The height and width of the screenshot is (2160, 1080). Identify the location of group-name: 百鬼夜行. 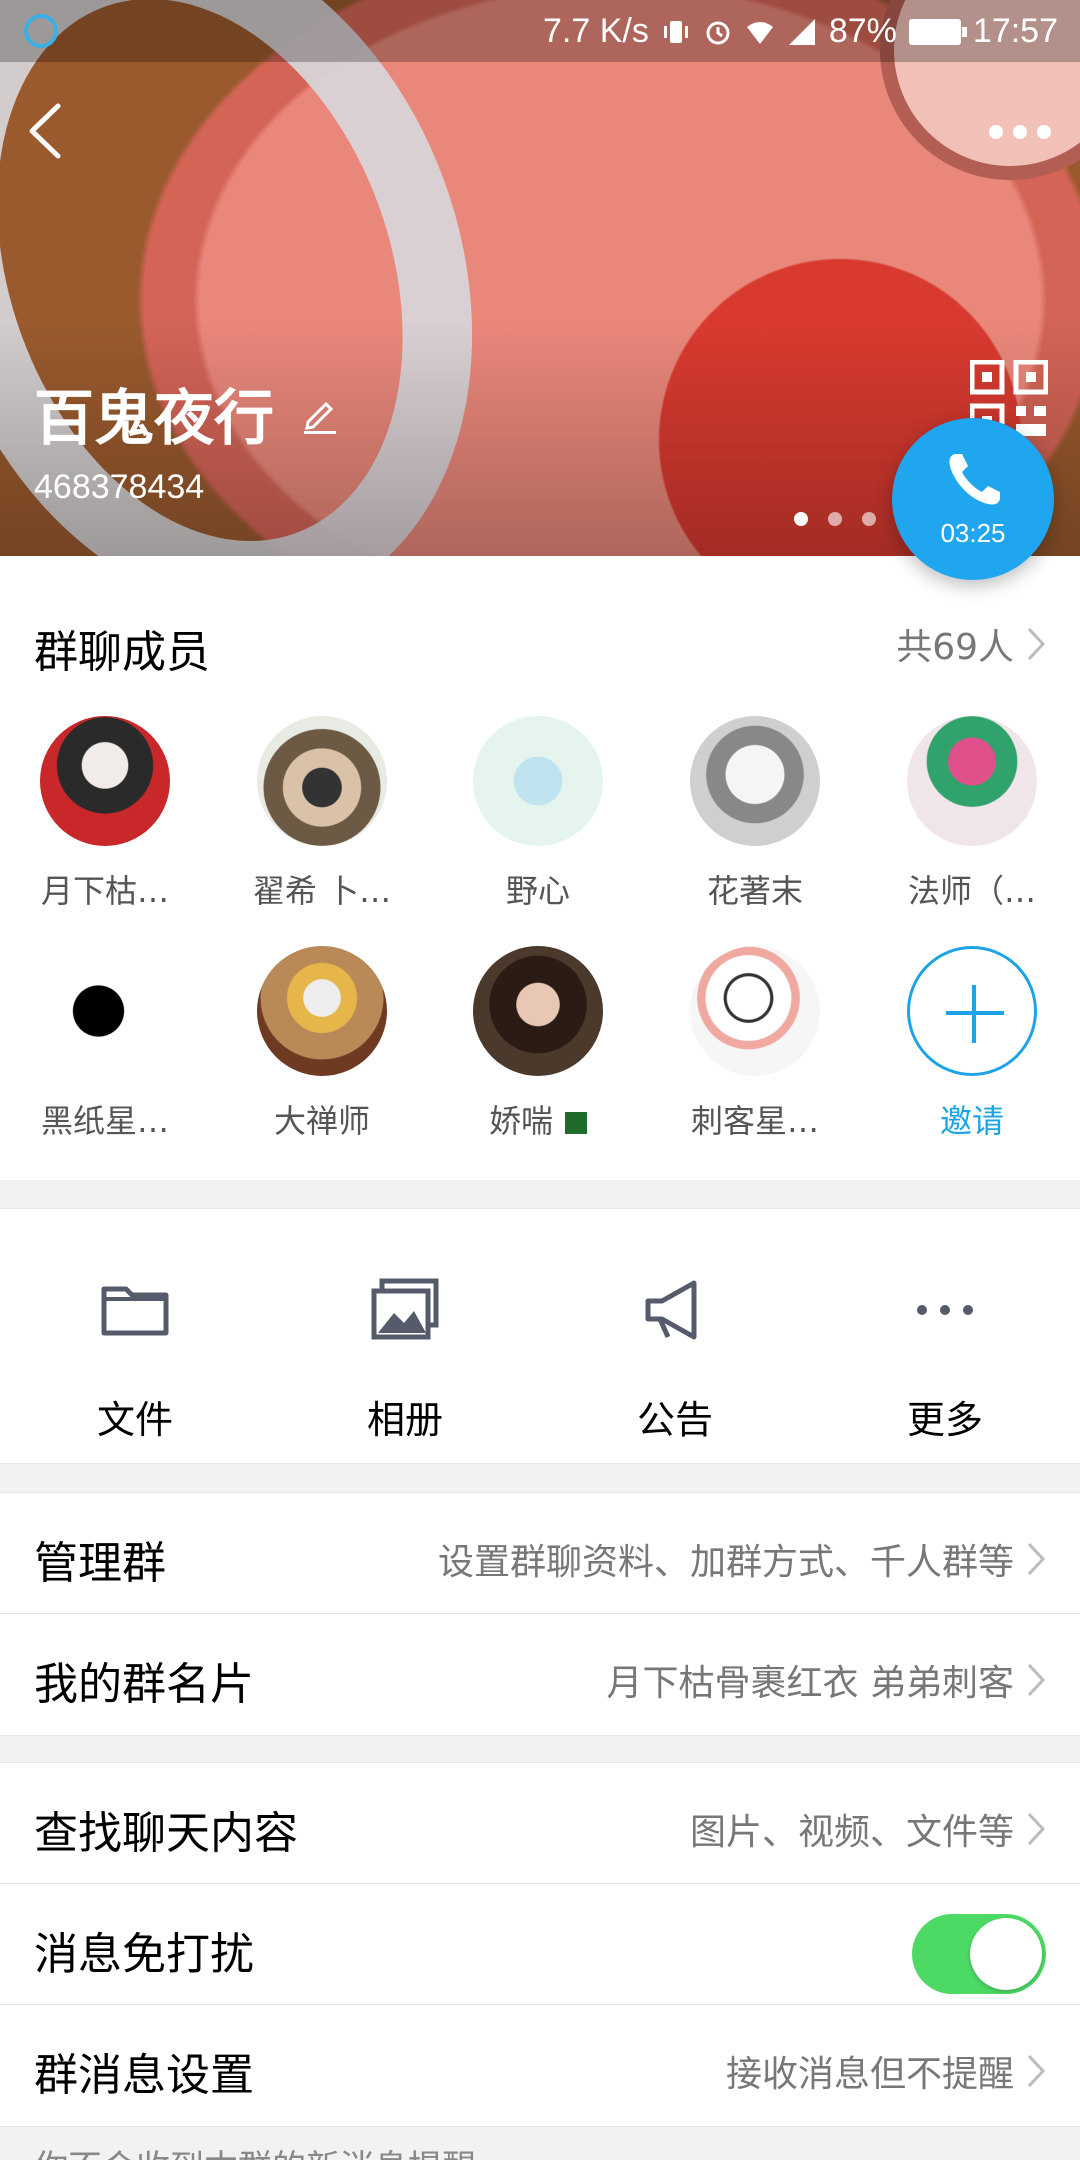
(188, 413).